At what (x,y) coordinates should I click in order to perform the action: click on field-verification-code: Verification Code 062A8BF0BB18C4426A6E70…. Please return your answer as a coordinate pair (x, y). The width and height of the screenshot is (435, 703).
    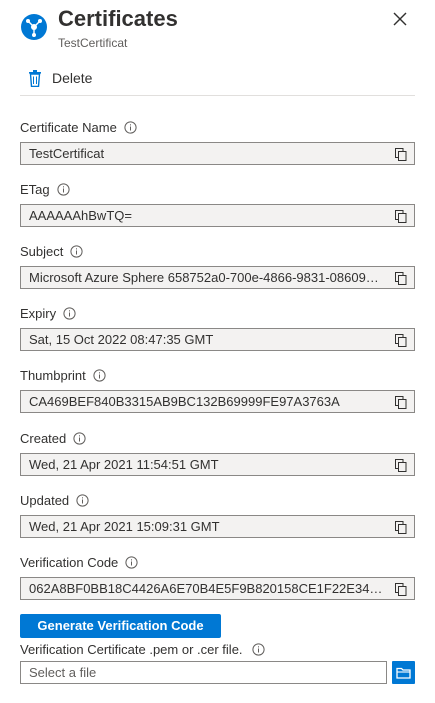
    Looking at the image, I should click on (217, 576).